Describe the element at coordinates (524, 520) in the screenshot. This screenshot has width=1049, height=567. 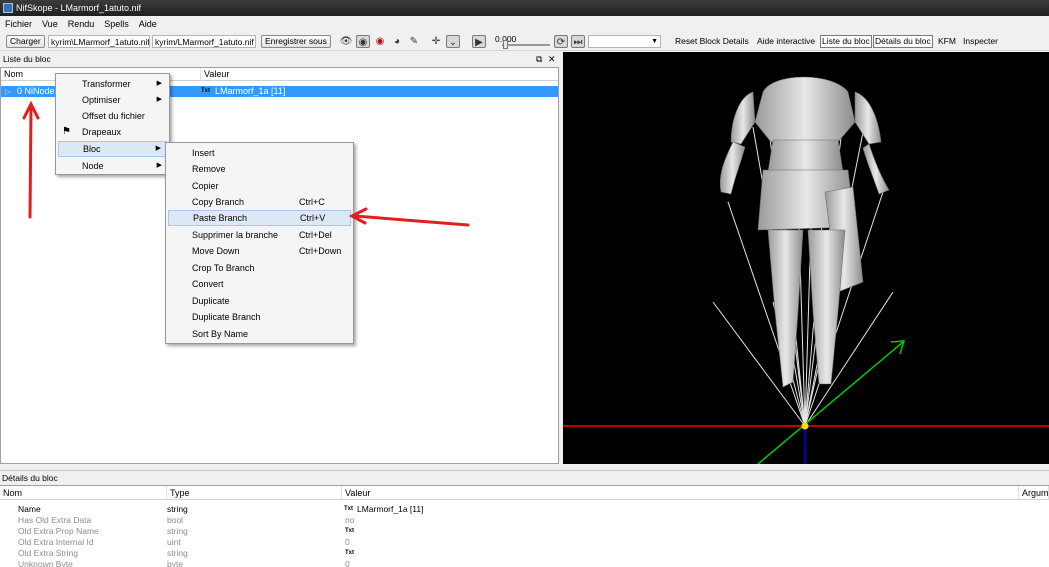
I see `table-row: Has Old Extra Data bool no` at that location.